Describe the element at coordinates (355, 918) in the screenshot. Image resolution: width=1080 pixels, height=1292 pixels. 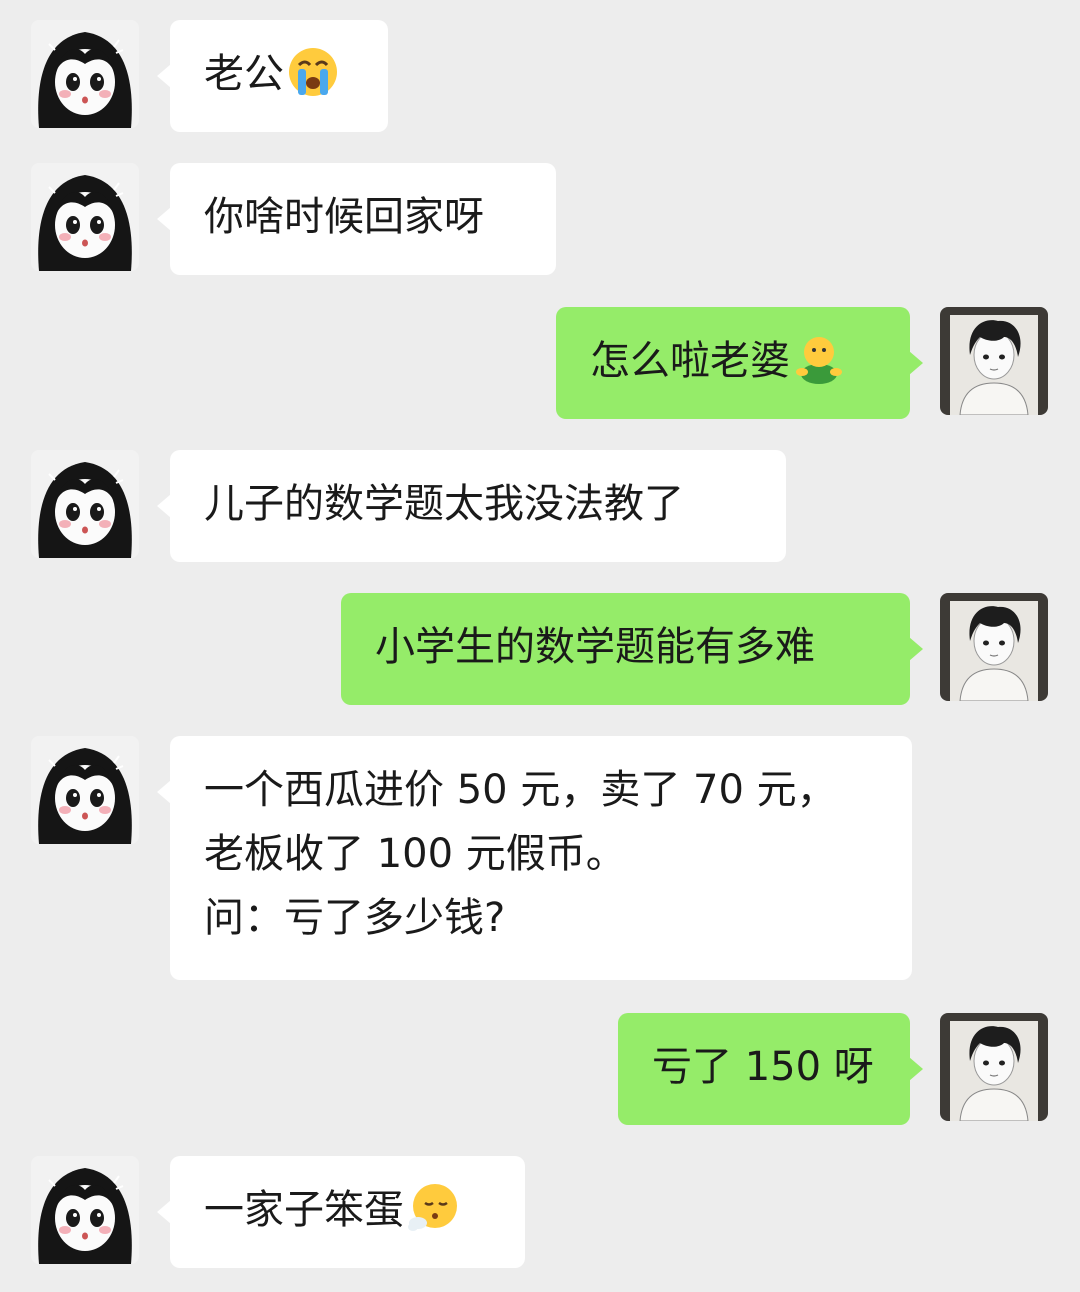
I see `message-text-line: 问：亏了多少钱?` at that location.